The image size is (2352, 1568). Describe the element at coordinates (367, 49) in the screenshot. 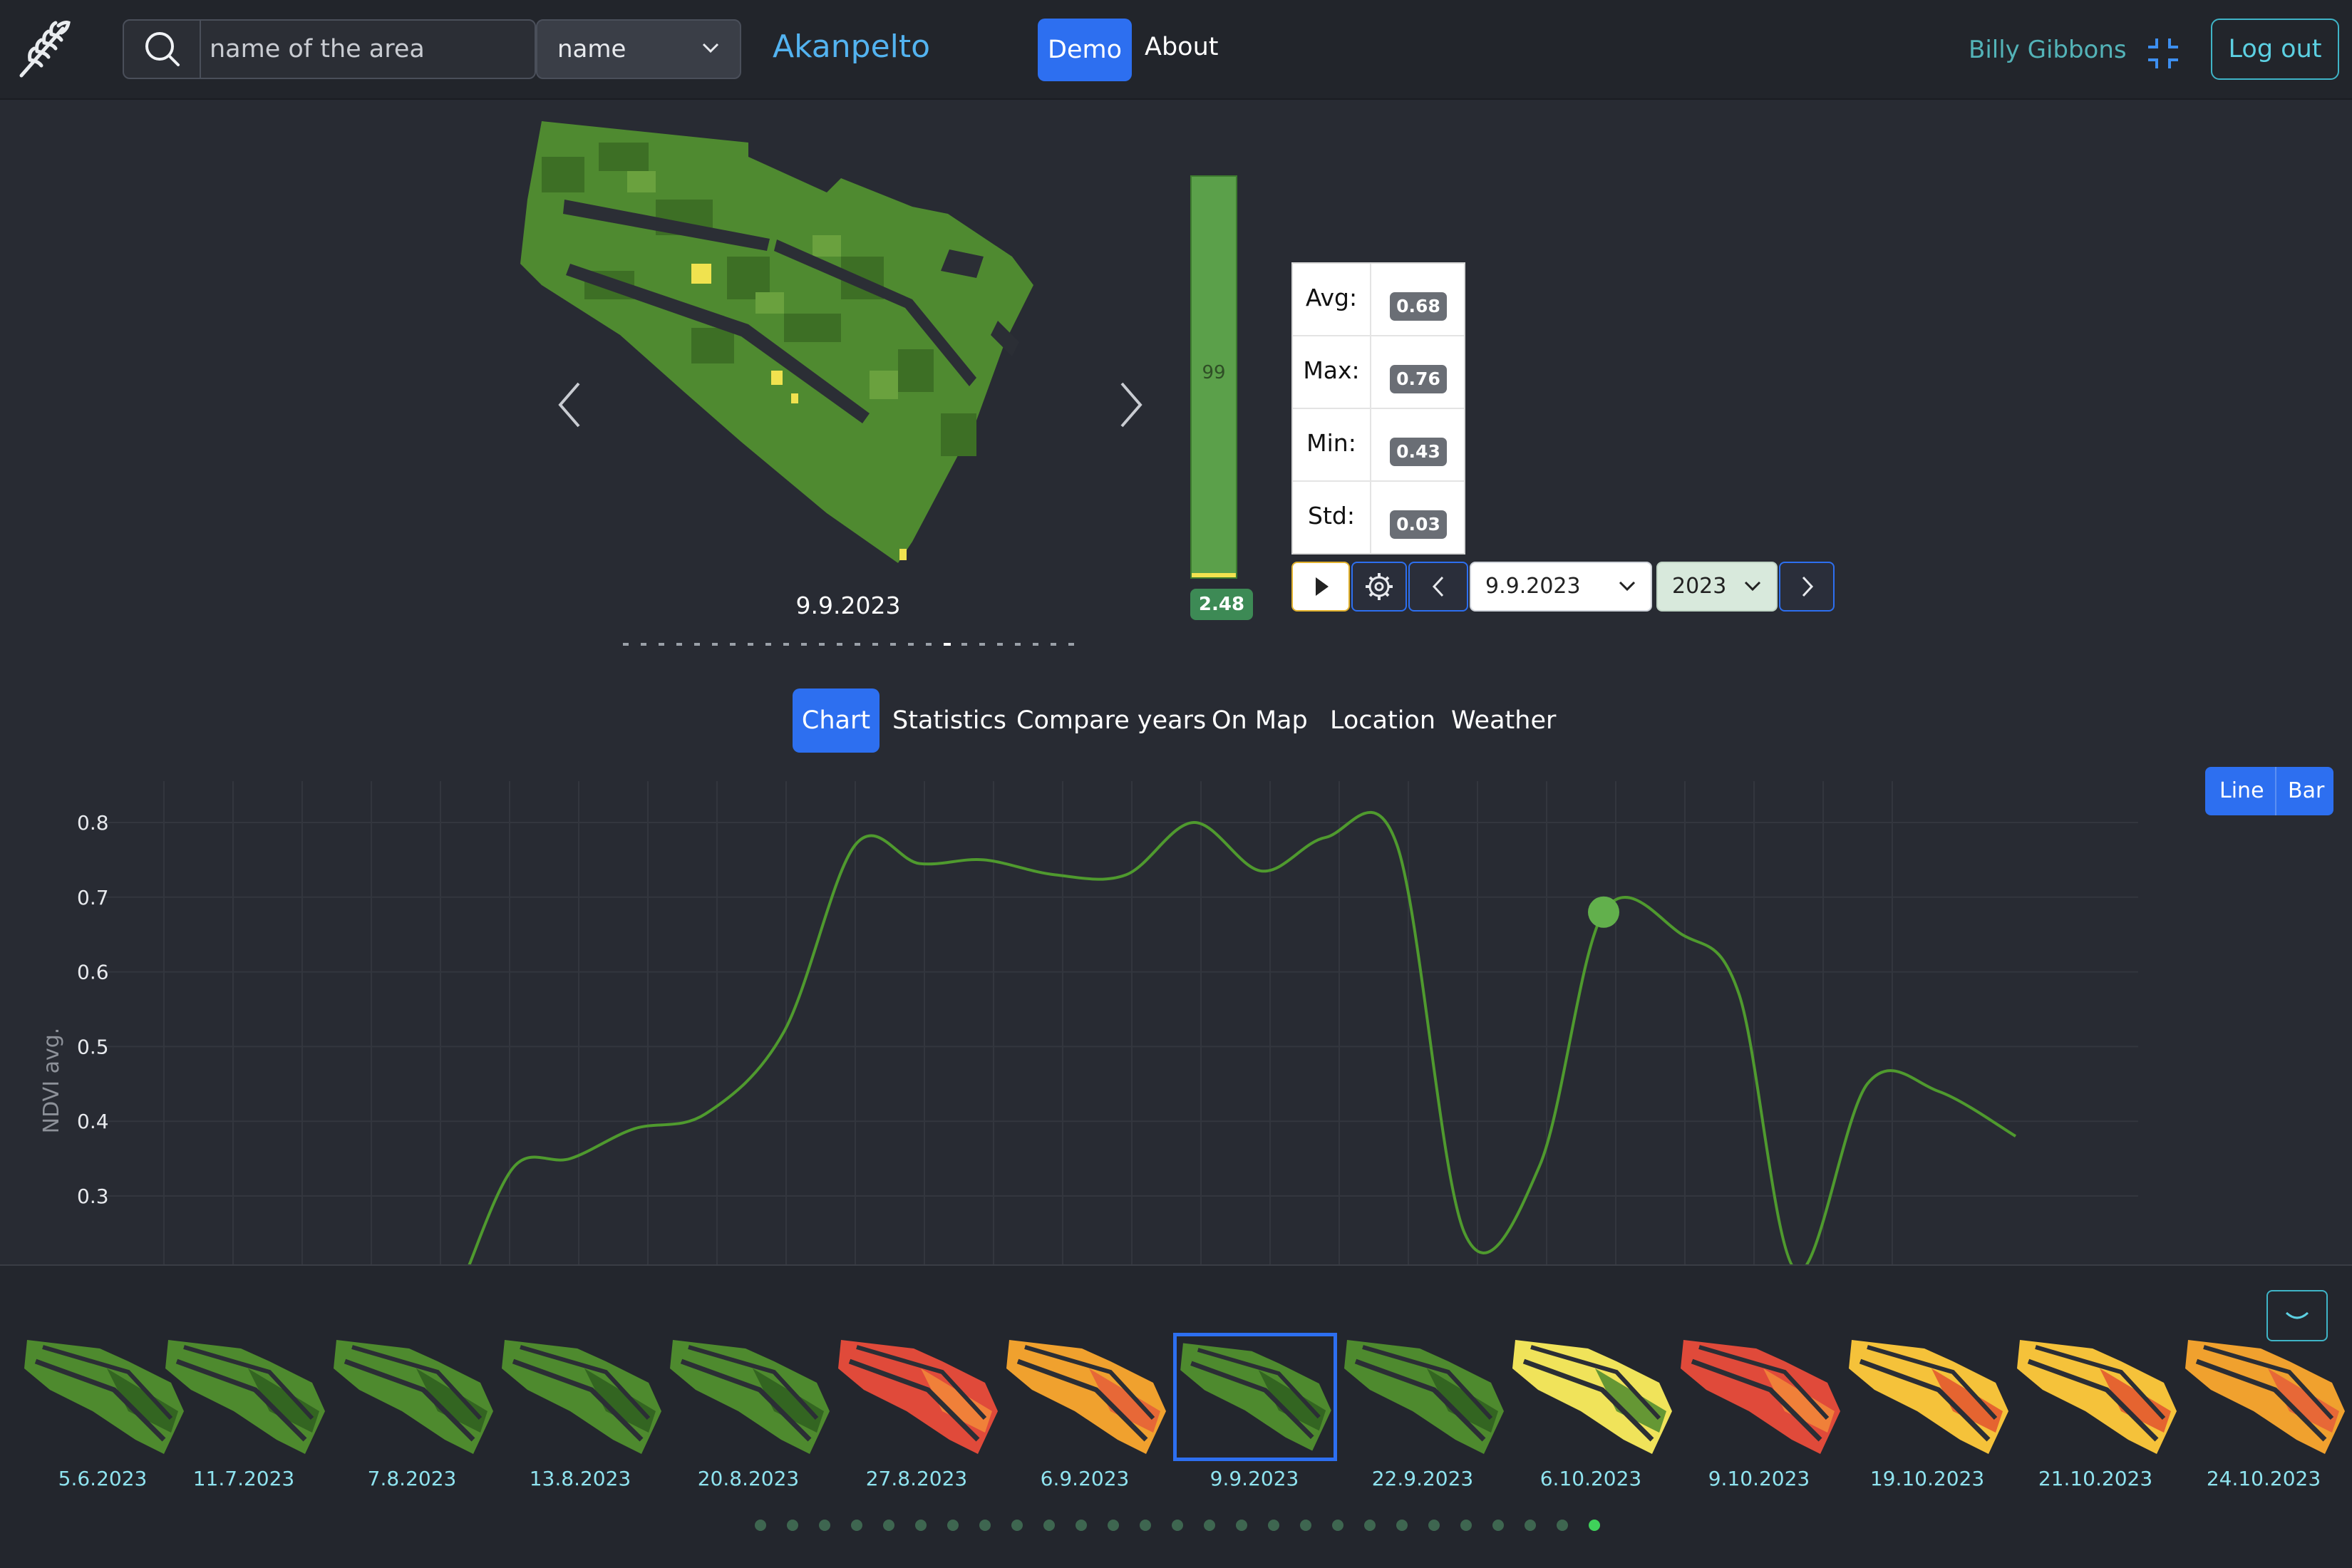

I see `search-input` at that location.